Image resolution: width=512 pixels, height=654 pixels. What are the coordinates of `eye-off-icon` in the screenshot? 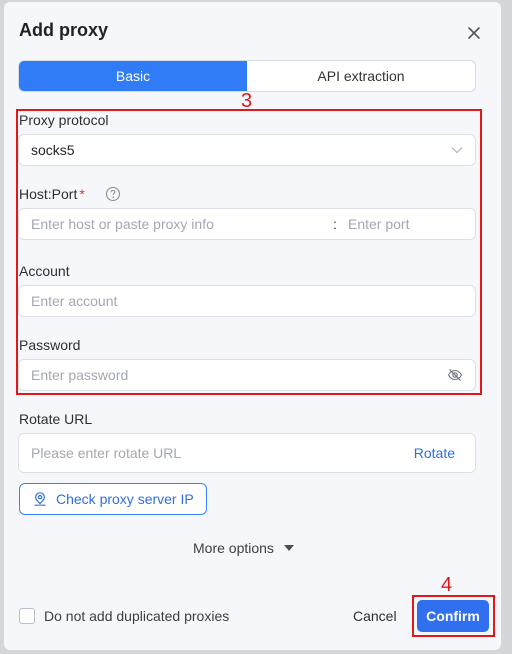 It's located at (455, 375).